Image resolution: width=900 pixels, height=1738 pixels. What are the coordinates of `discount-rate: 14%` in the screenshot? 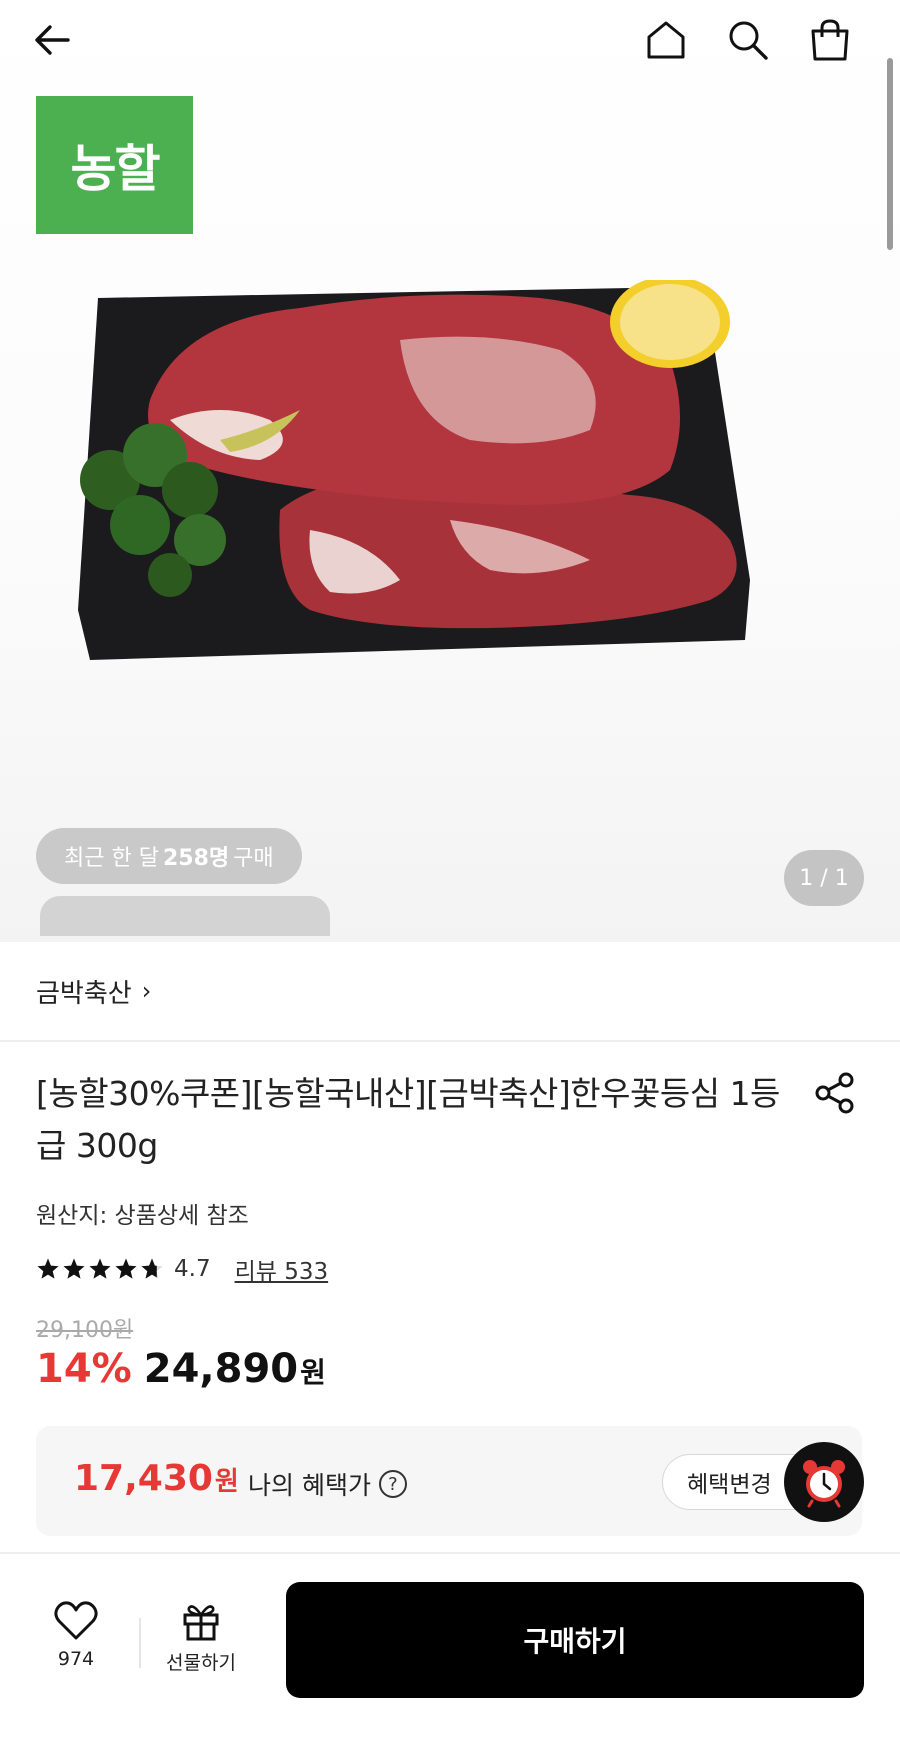 It's located at (84, 1369).